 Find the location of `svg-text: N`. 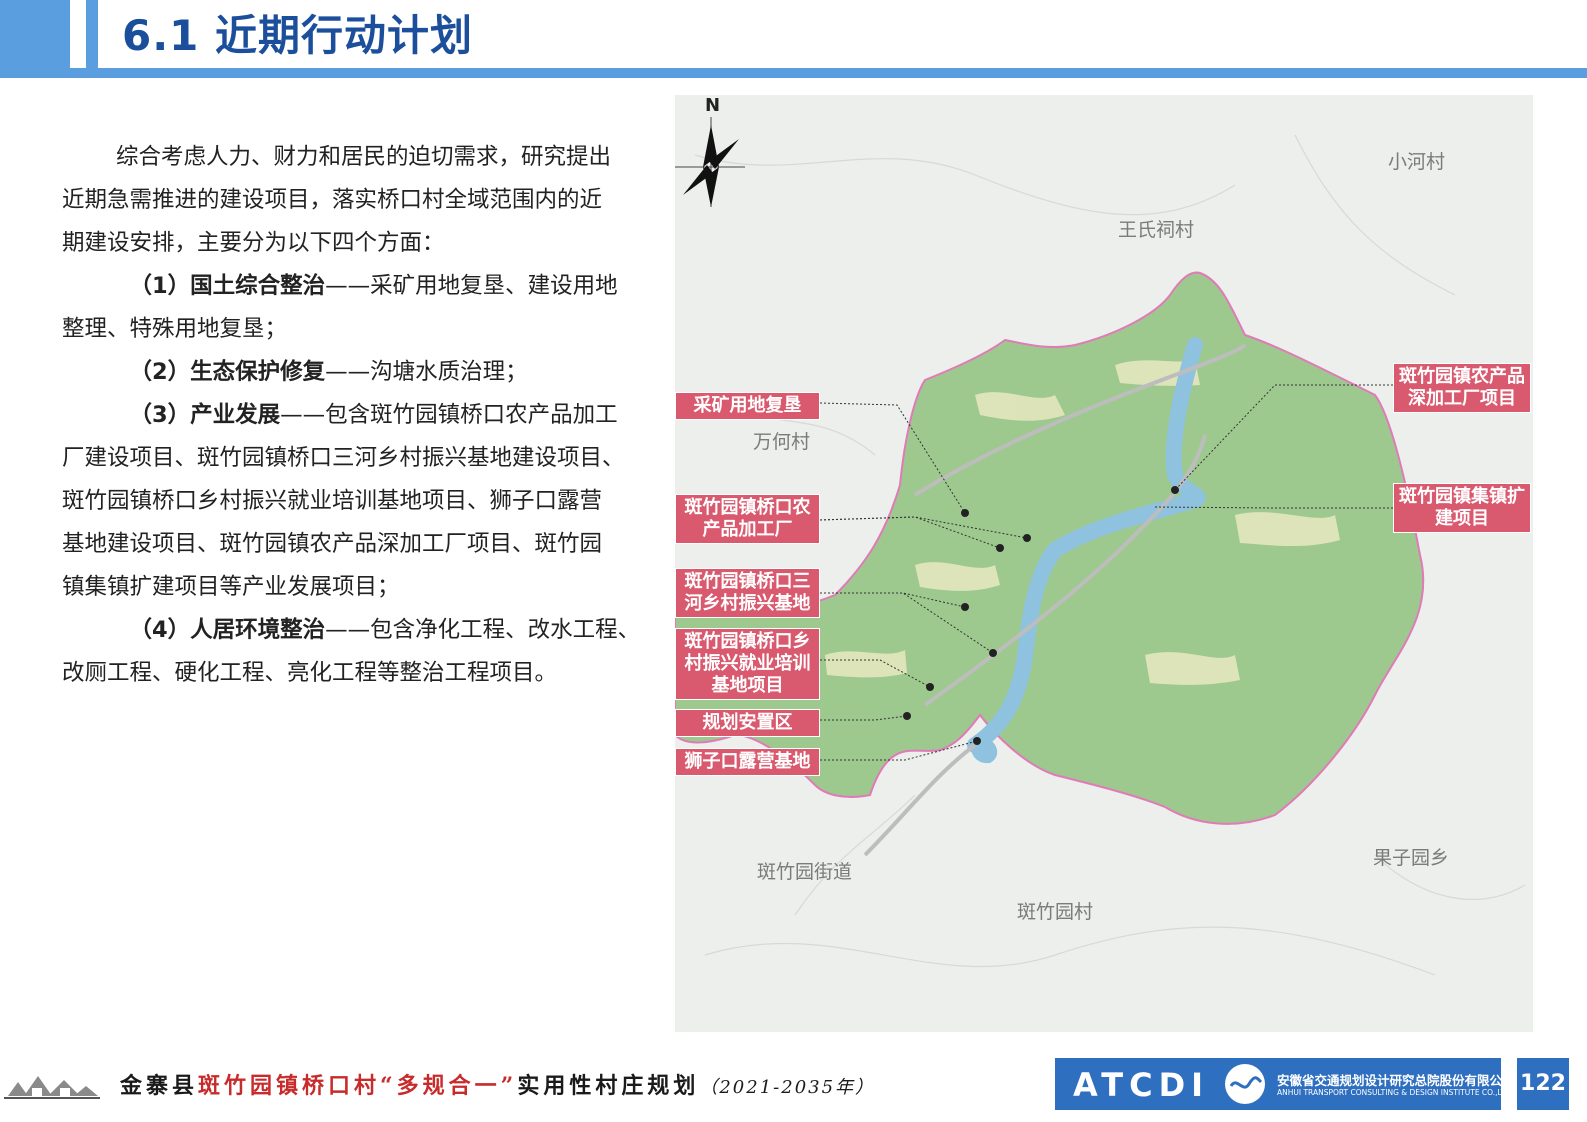

svg-text: N is located at coordinates (712, 105).